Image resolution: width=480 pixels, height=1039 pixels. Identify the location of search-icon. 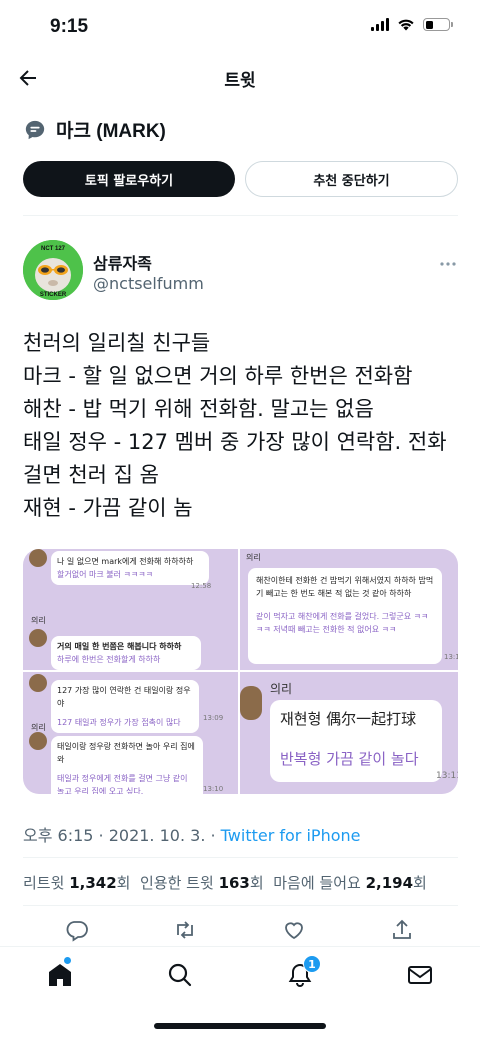
(180, 975).